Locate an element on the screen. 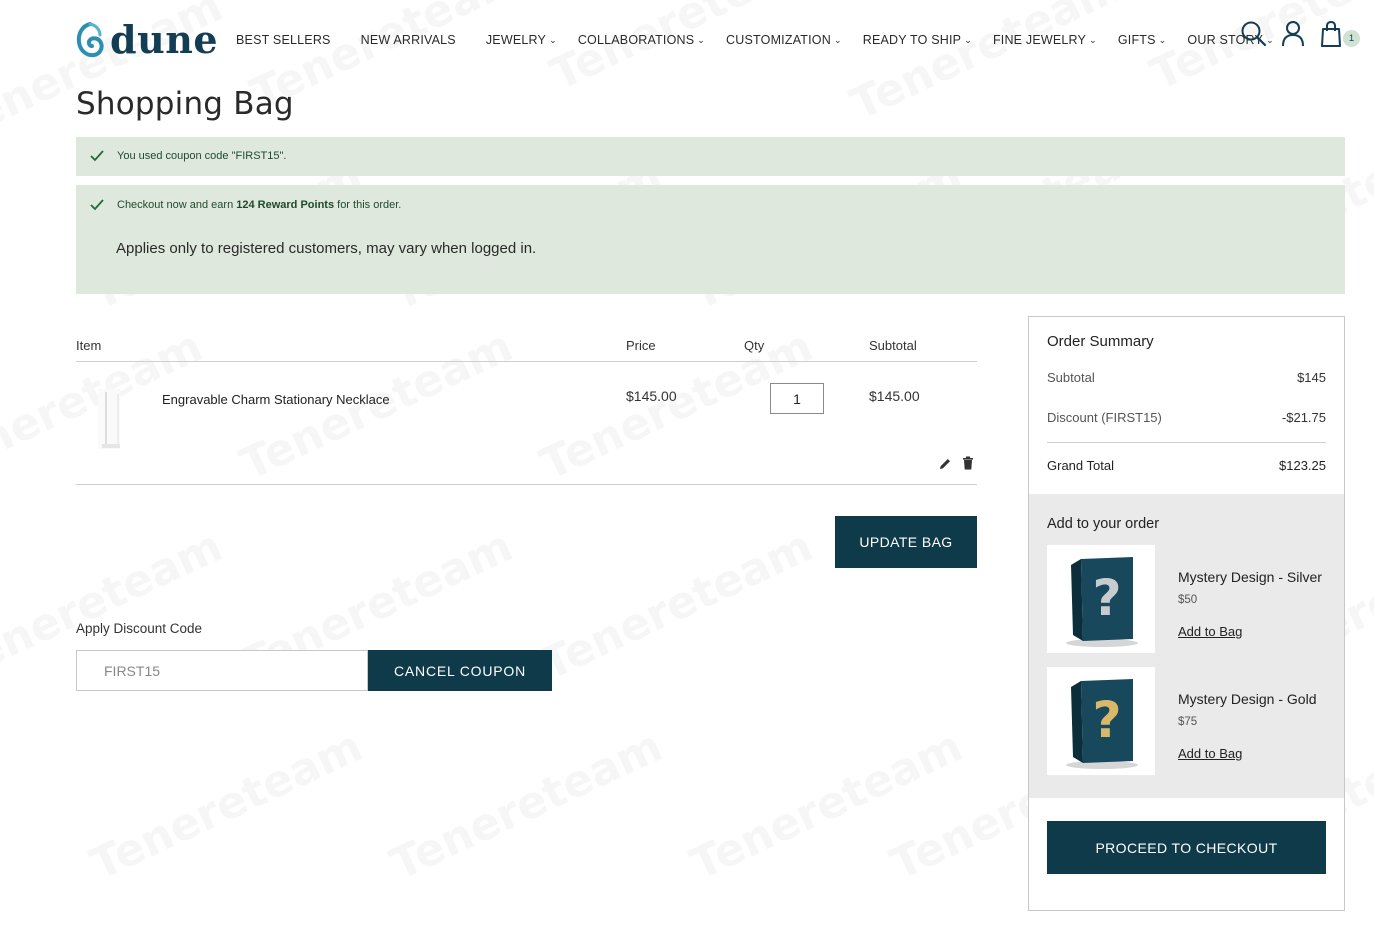 Image resolution: width=1374 pixels, height=925 pixels. summary-discount-row: Discount (FIRST15) -$21.75 is located at coordinates (1186, 417).